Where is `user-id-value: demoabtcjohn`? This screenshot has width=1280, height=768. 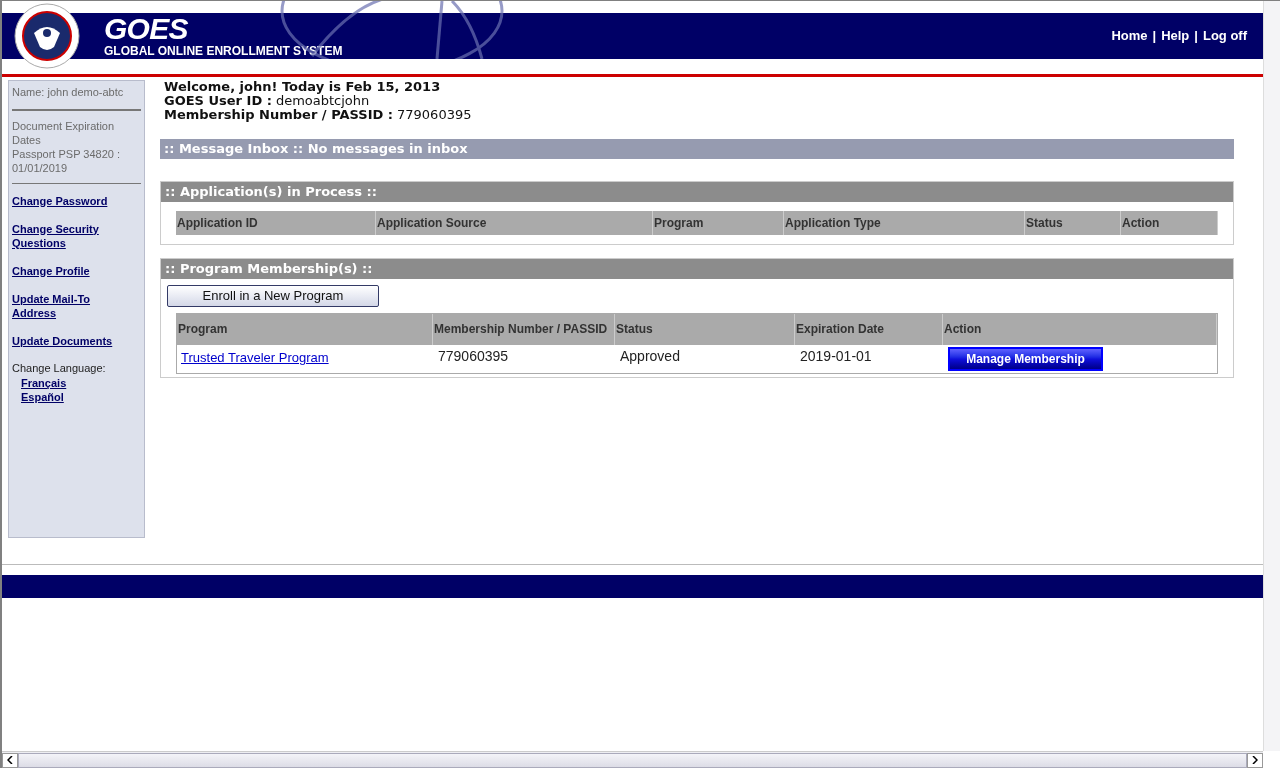 user-id-value: demoabtcjohn is located at coordinates (322, 101).